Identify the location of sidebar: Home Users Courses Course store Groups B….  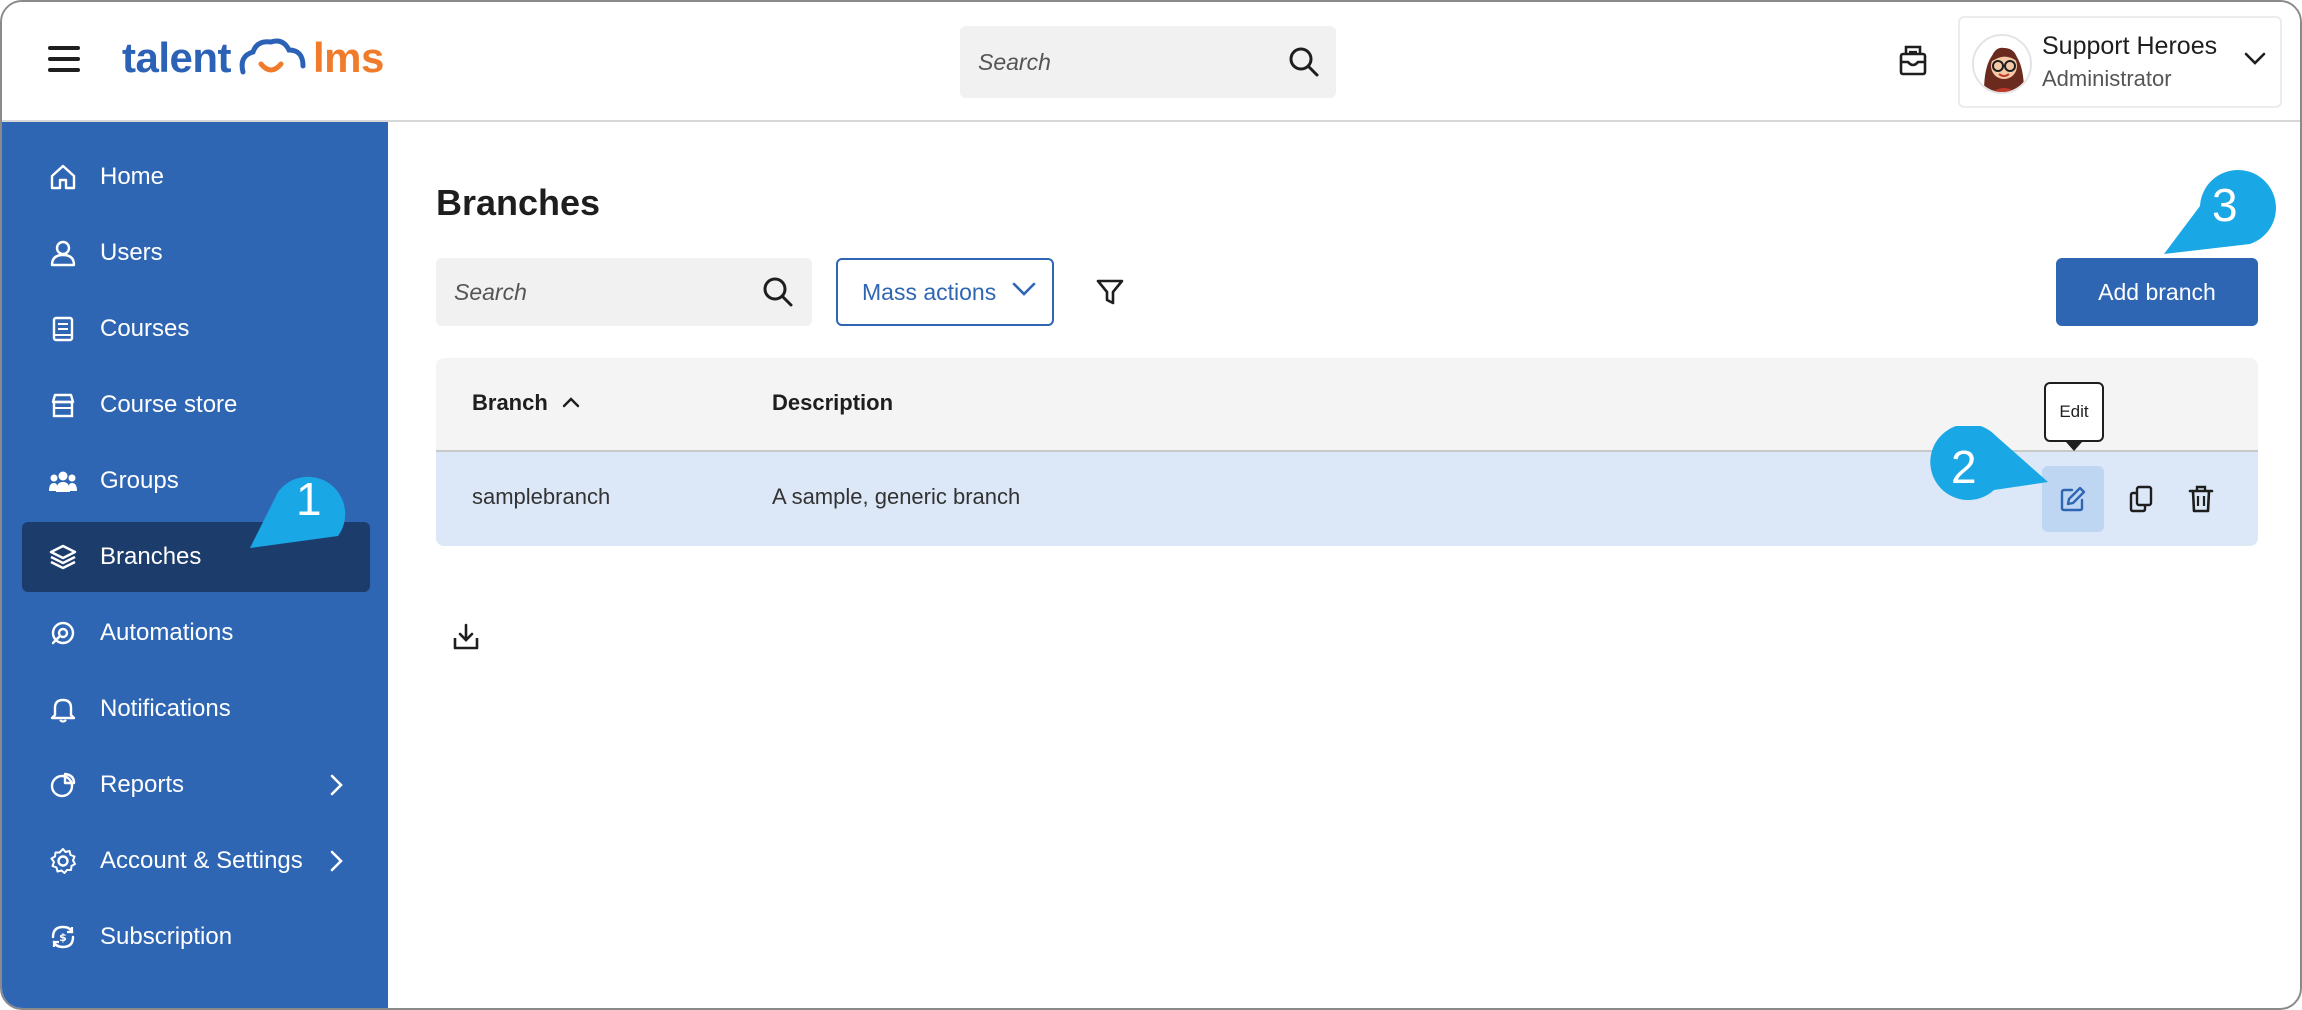
(195, 565).